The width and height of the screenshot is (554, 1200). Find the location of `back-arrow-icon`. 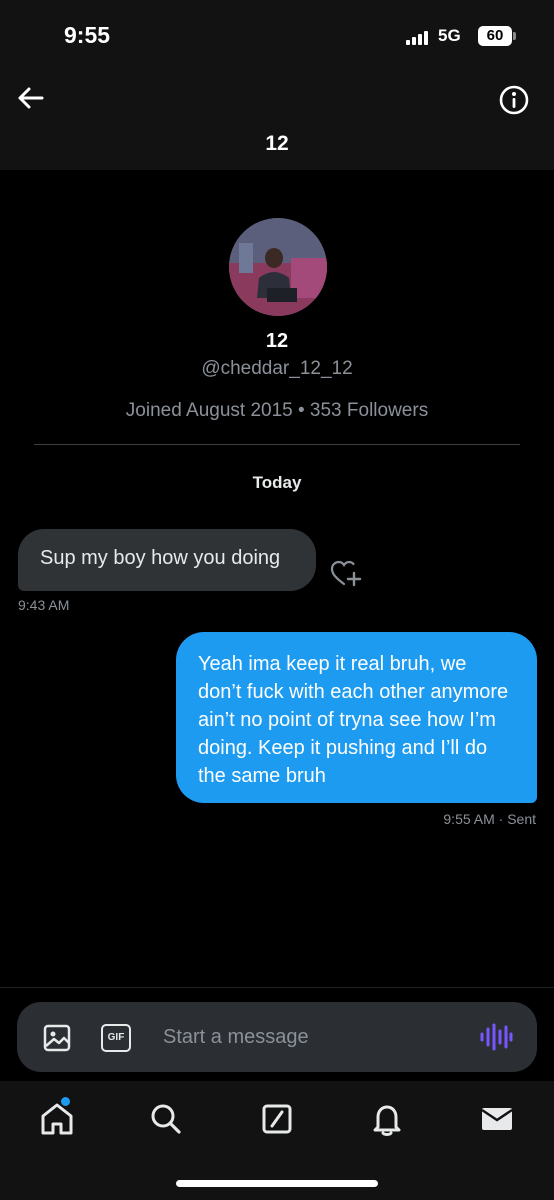

back-arrow-icon is located at coordinates (30, 98).